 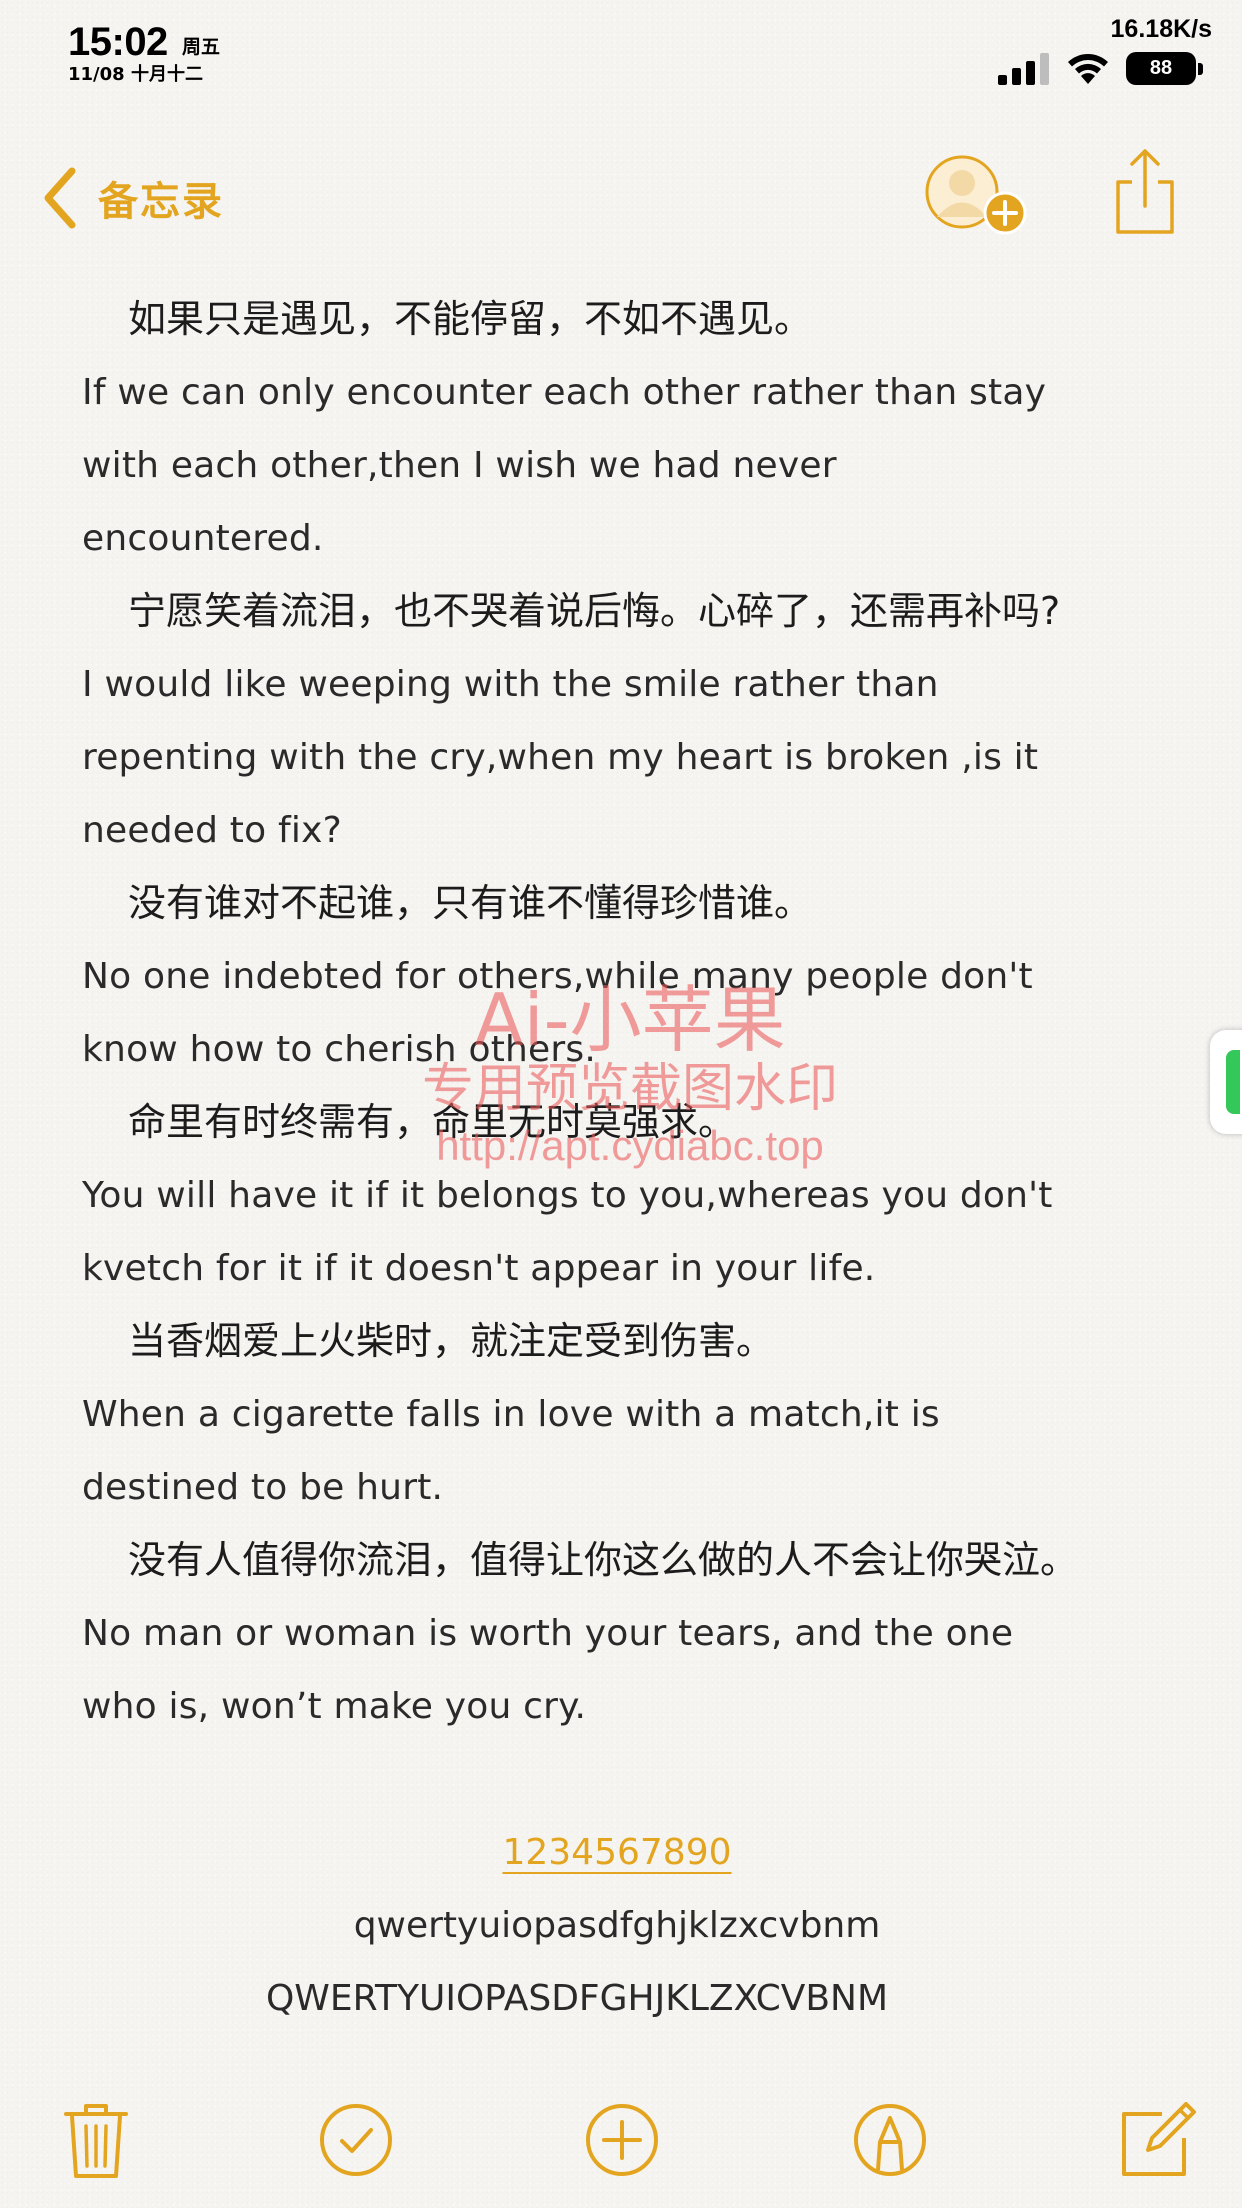 I want to click on back-button-label: 备忘录, so click(x=161, y=202).